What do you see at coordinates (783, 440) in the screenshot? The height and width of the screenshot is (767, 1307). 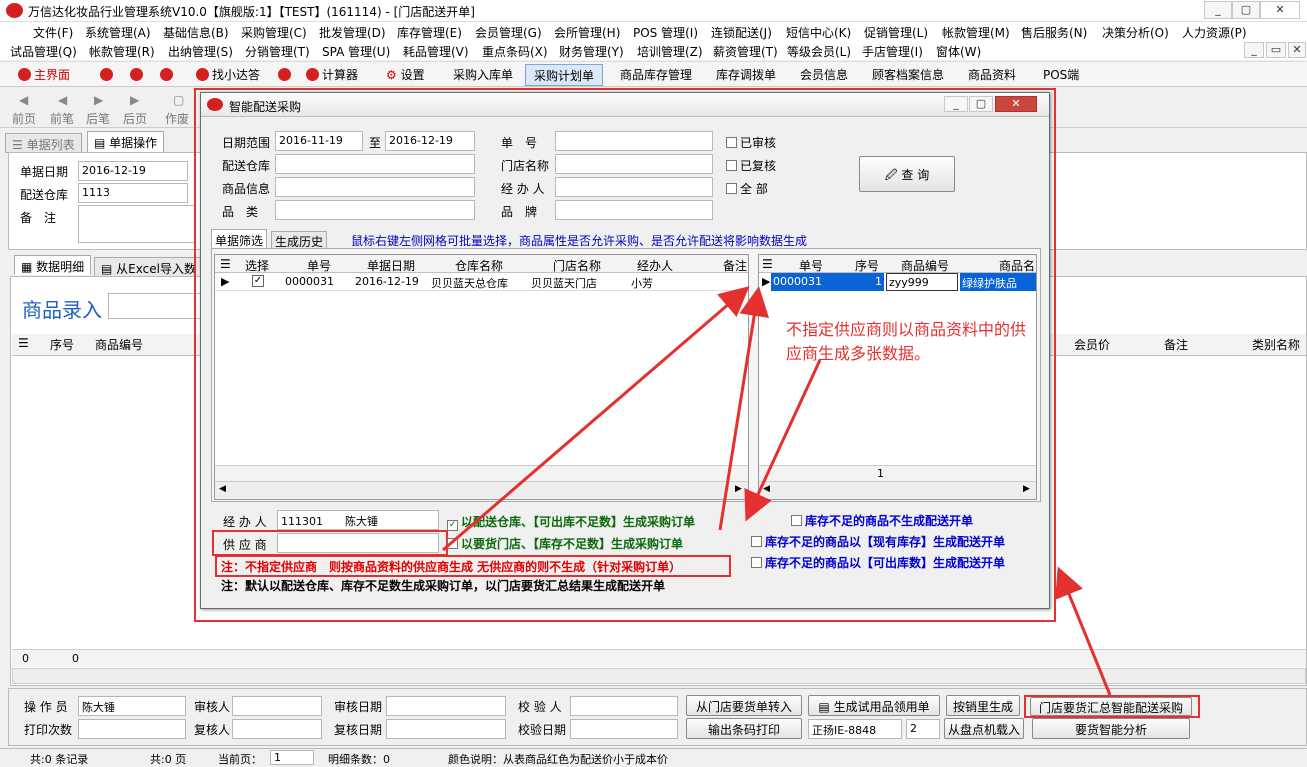 I see `arrow-from-annotation` at bounding box center [783, 440].